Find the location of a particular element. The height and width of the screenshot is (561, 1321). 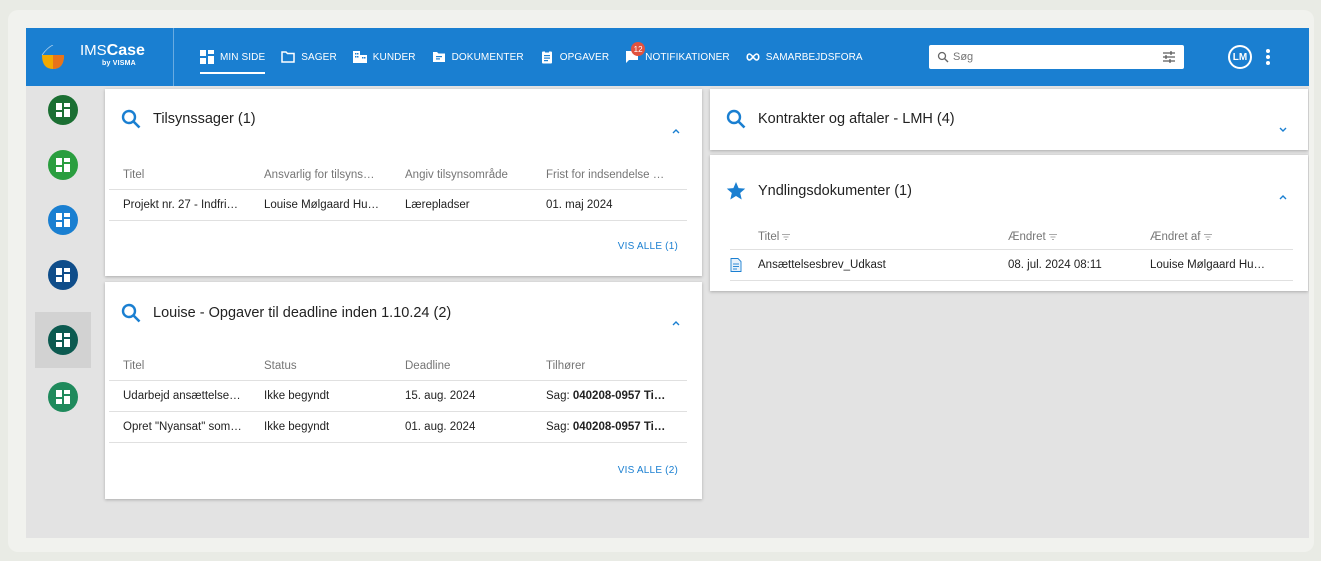

table-cell: Ansættelsesbrev_Udkast is located at coordinates (862, 264).